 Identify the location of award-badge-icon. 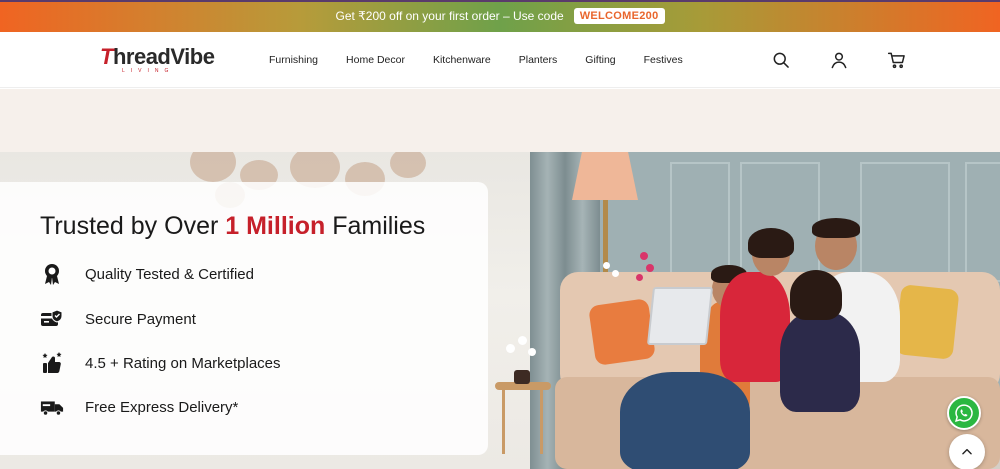
(52, 274).